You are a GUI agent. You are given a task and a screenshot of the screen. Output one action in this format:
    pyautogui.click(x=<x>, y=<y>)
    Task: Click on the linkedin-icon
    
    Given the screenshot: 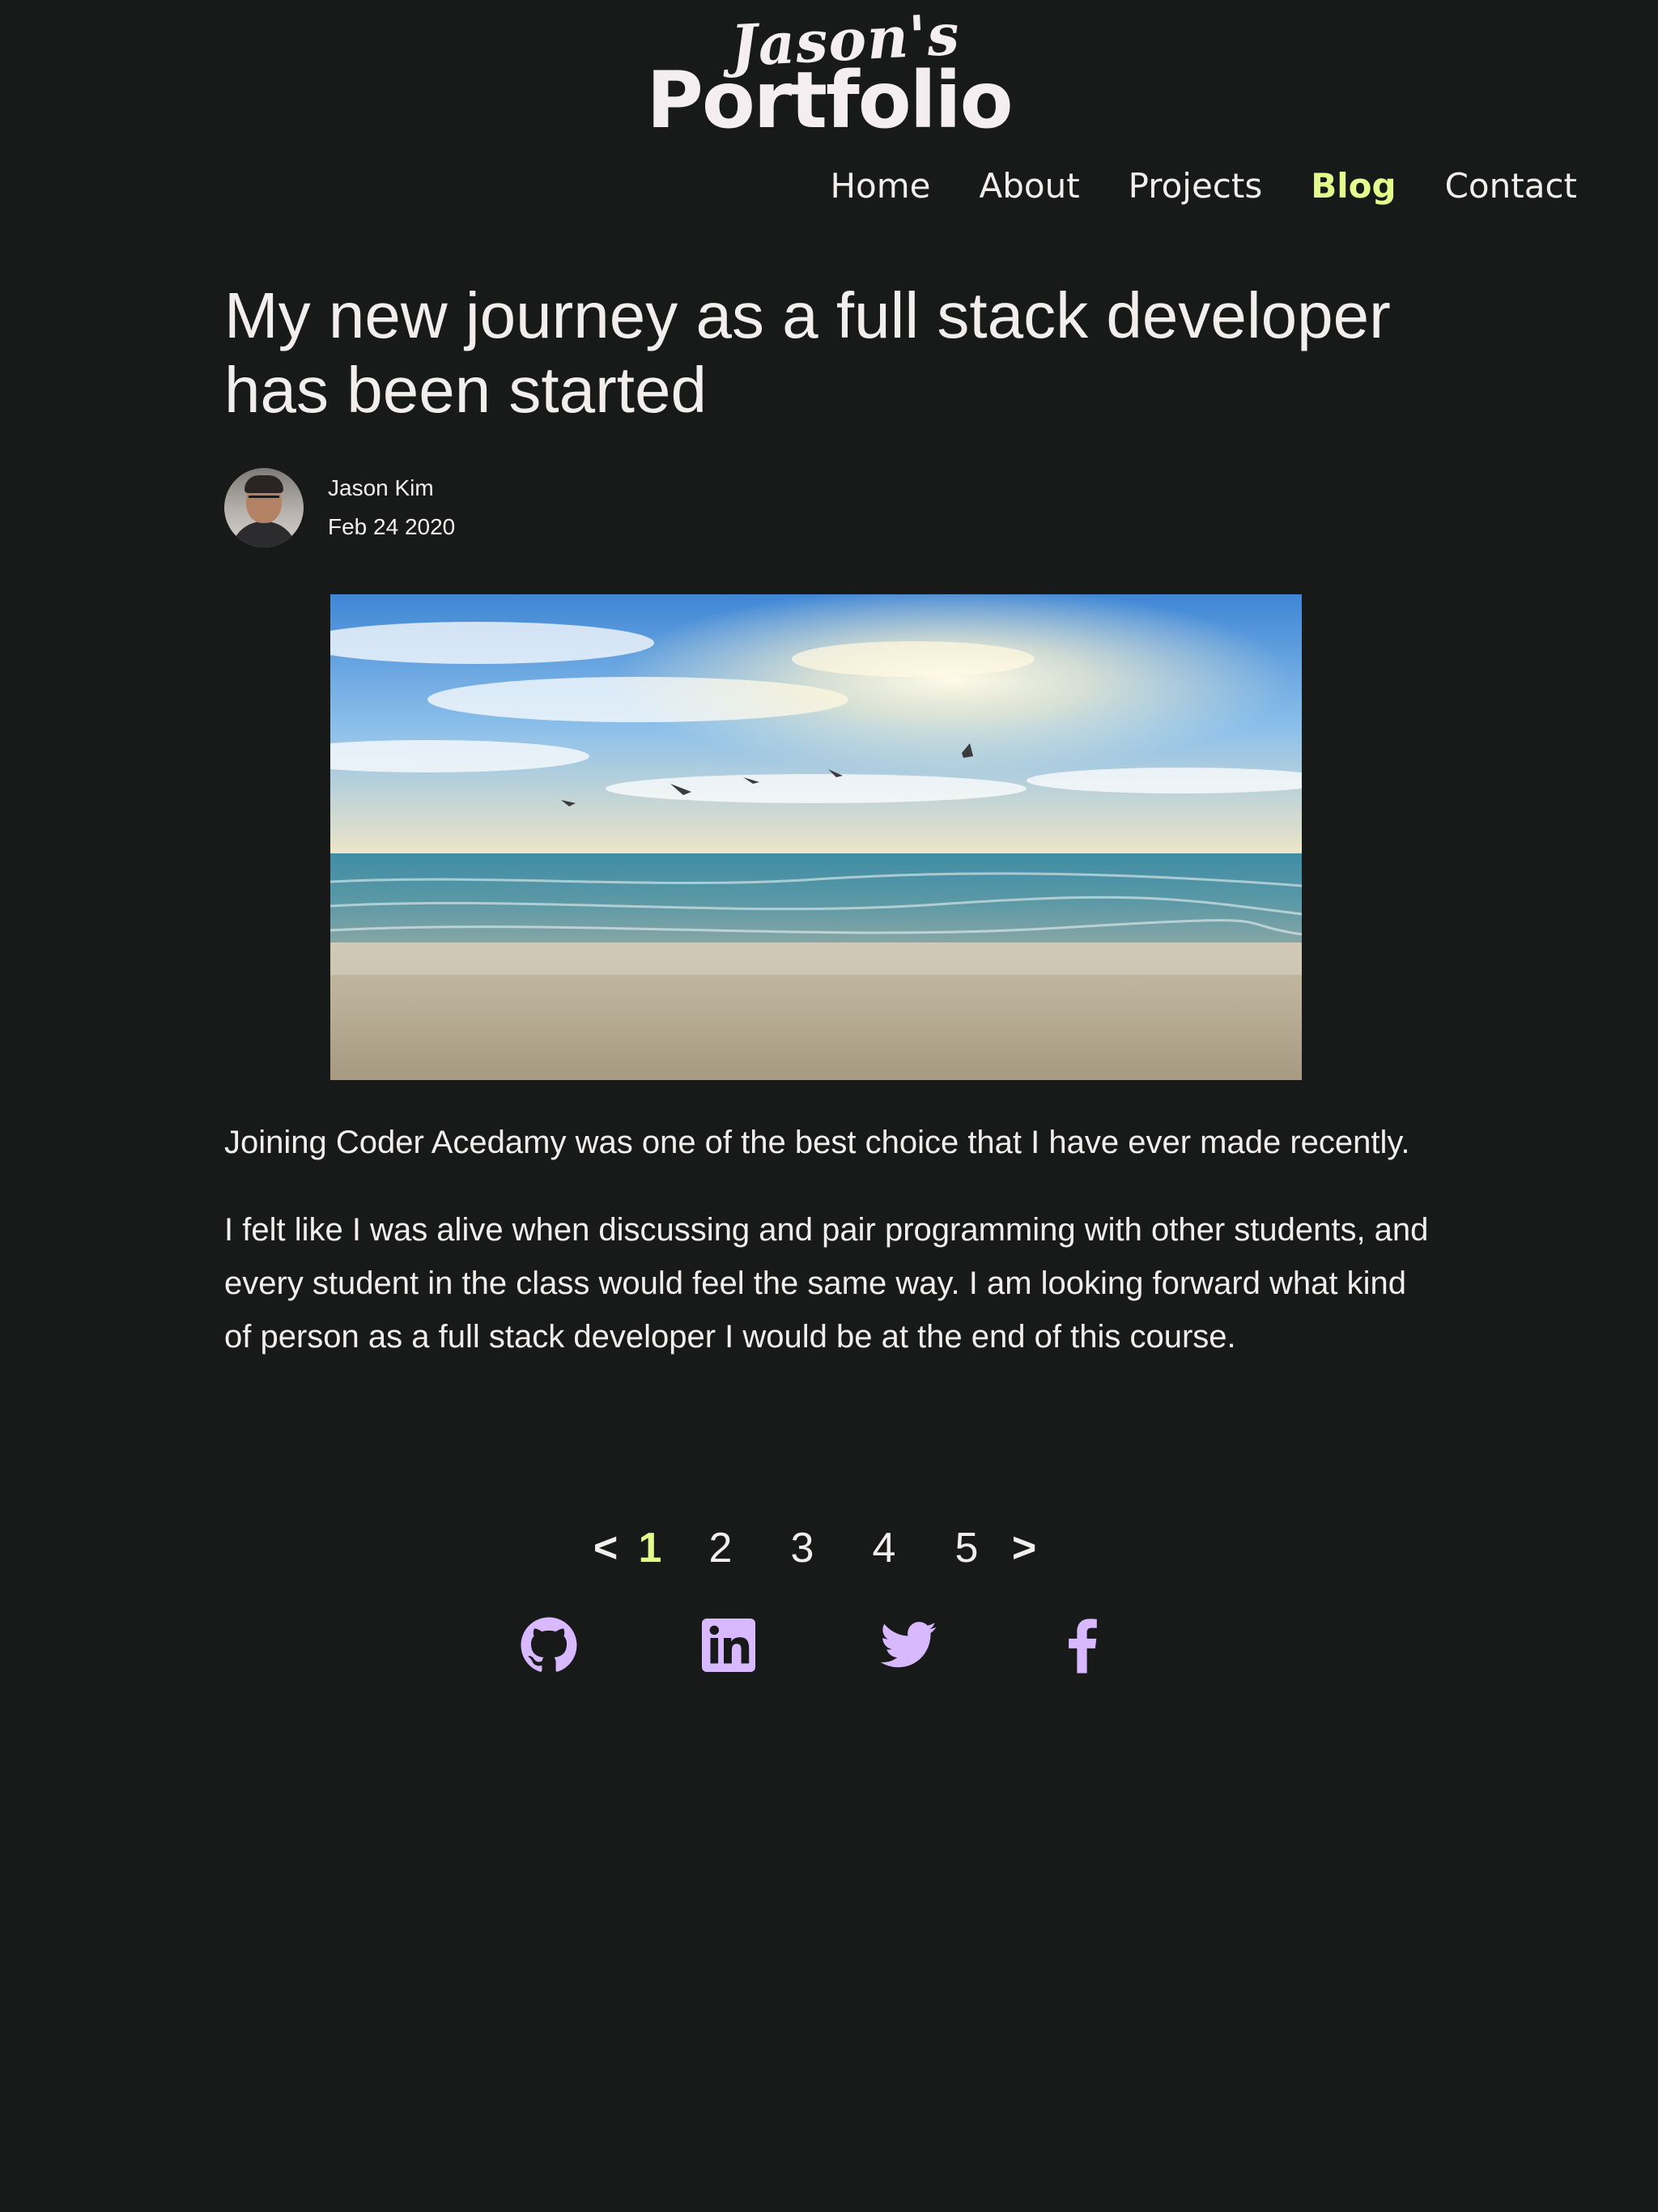 What is the action you would take?
    pyautogui.click(x=728, y=1646)
    